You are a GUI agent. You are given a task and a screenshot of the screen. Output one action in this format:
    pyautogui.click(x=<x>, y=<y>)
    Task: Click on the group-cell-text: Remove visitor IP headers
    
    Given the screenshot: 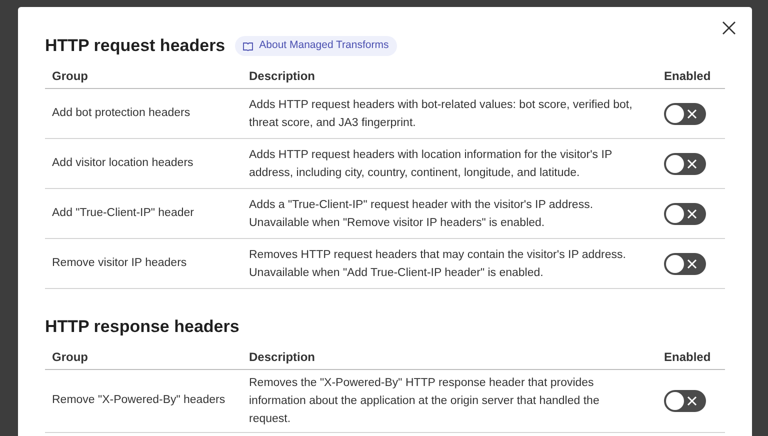 What is the action you would take?
    pyautogui.click(x=119, y=263)
    